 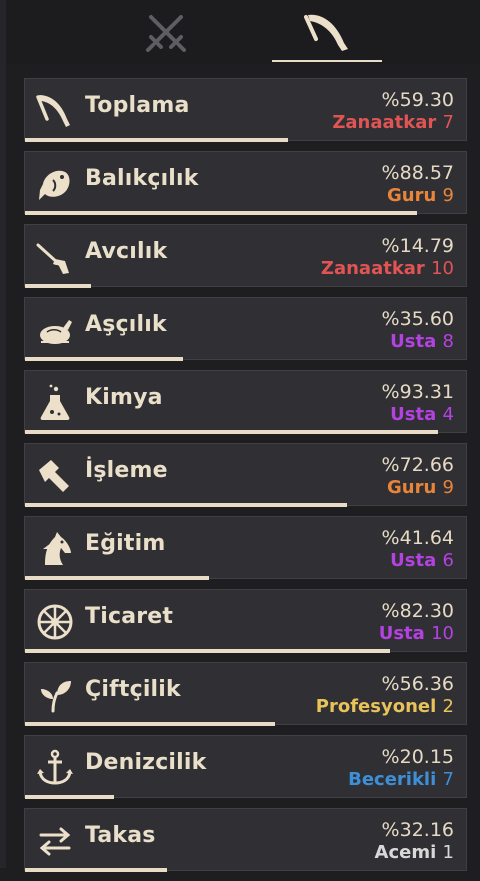 What do you see at coordinates (243, 32) in the screenshot?
I see `skill-category-tabs` at bounding box center [243, 32].